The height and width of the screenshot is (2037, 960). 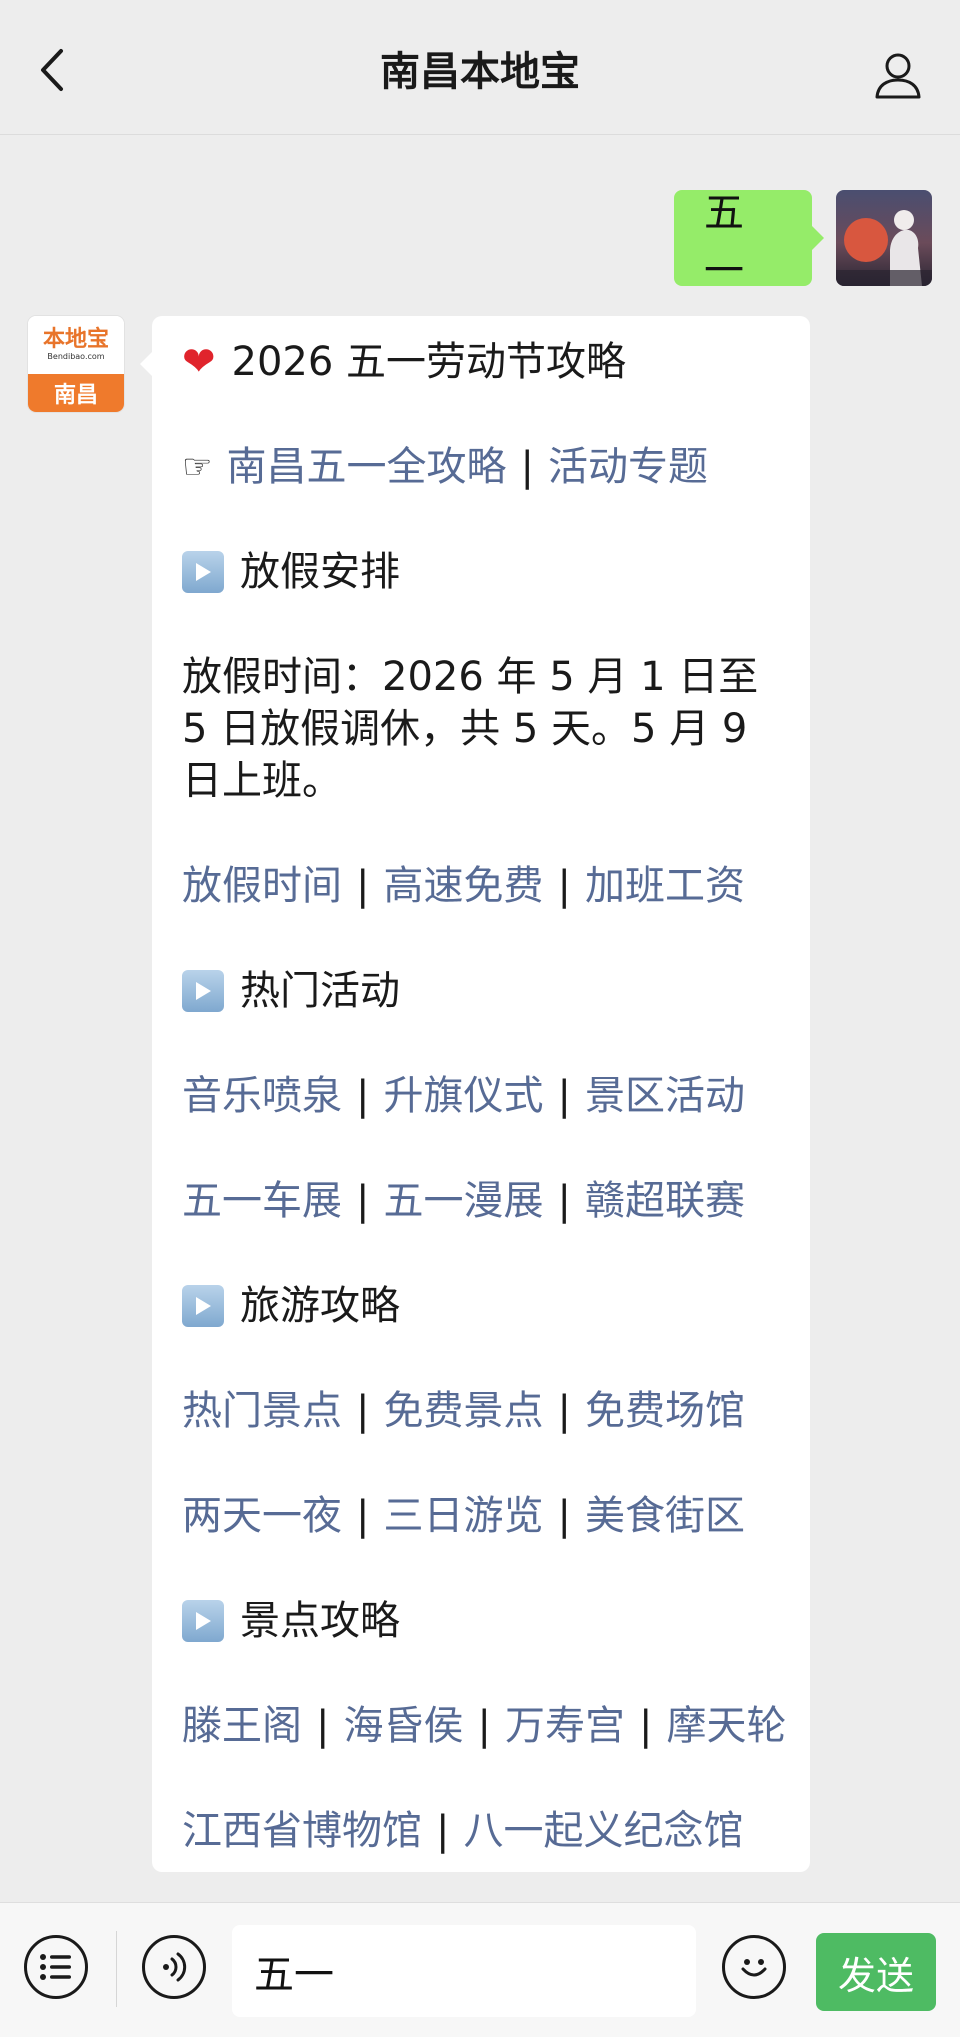 What do you see at coordinates (463, 886) in the screenshot?
I see `link-free-highway: 高速免费` at bounding box center [463, 886].